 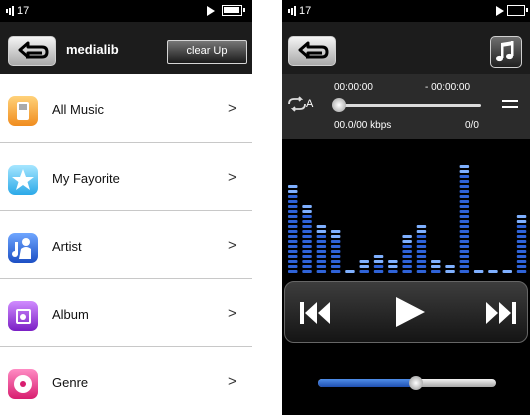 What do you see at coordinates (315, 313) in the screenshot?
I see `previous-track-button` at bounding box center [315, 313].